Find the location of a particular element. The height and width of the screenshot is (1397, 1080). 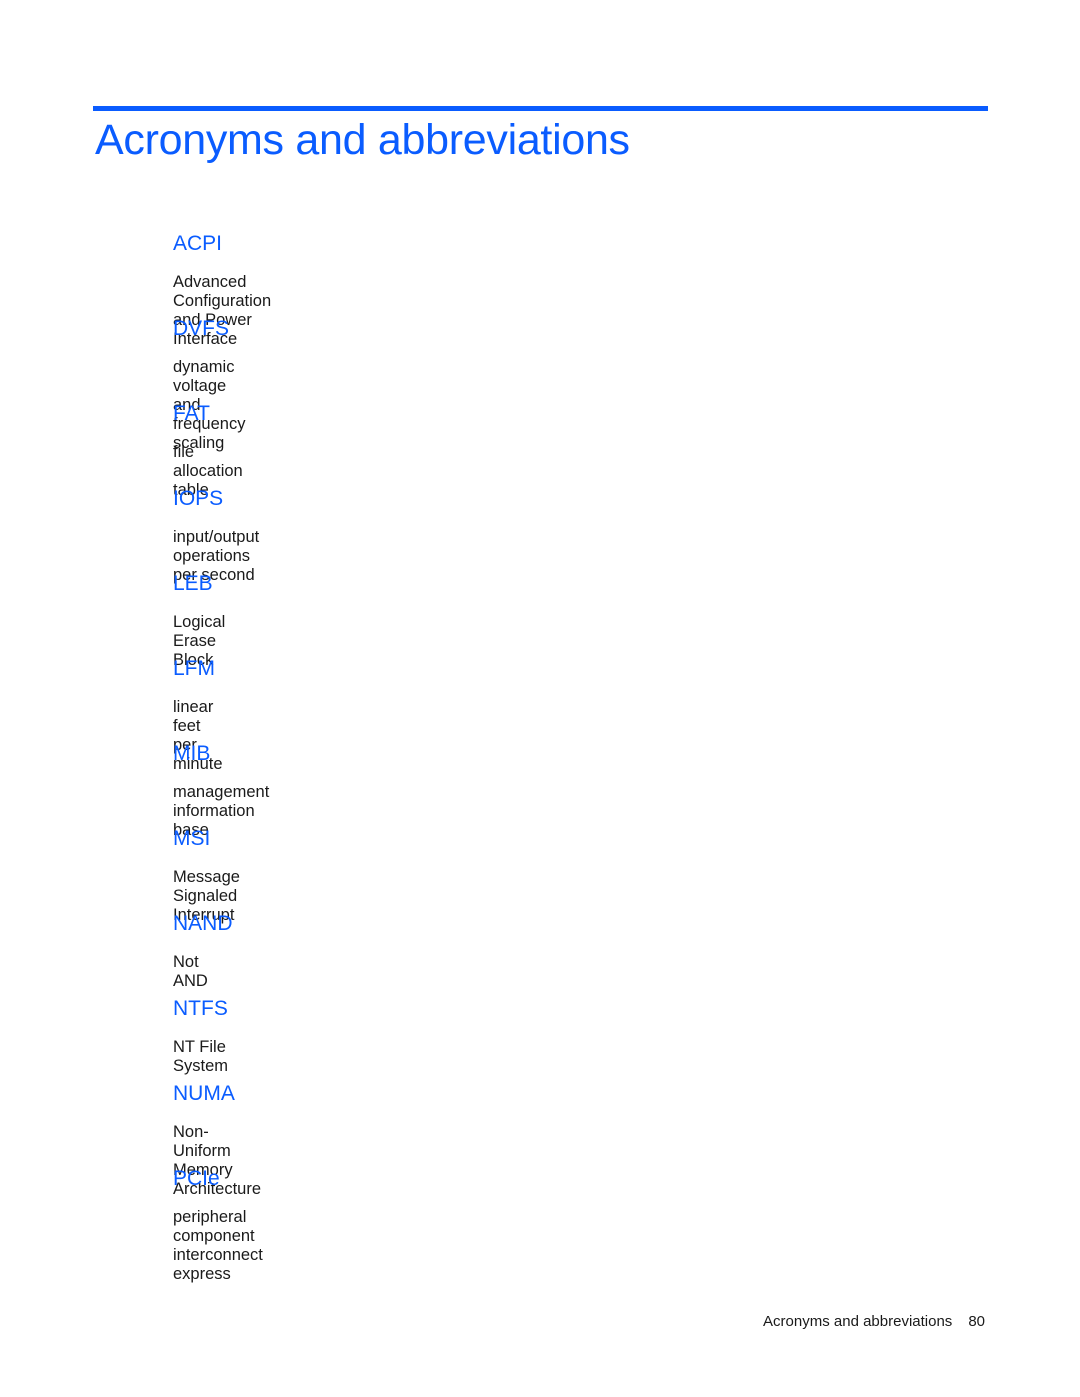

acronym-term: PCIe is located at coordinates (196, 1178).